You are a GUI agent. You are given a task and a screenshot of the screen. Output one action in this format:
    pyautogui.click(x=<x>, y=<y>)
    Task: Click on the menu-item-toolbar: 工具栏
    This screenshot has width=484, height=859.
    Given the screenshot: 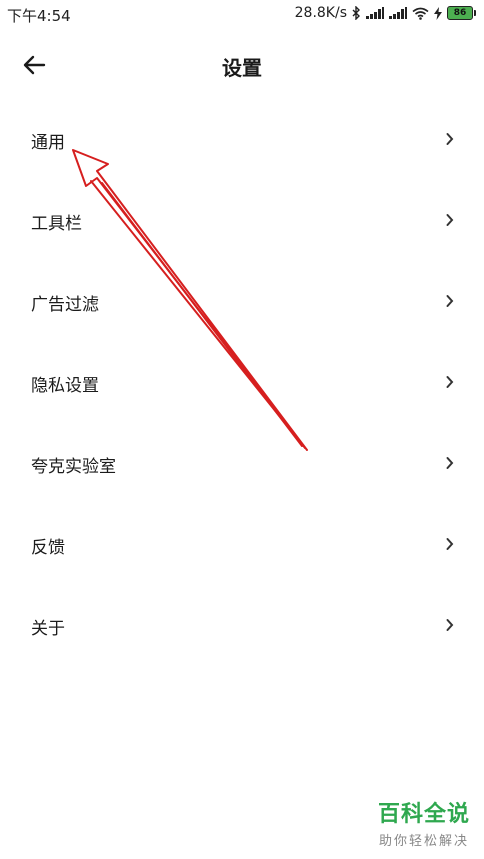 What is the action you would take?
    pyautogui.click(x=242, y=221)
    